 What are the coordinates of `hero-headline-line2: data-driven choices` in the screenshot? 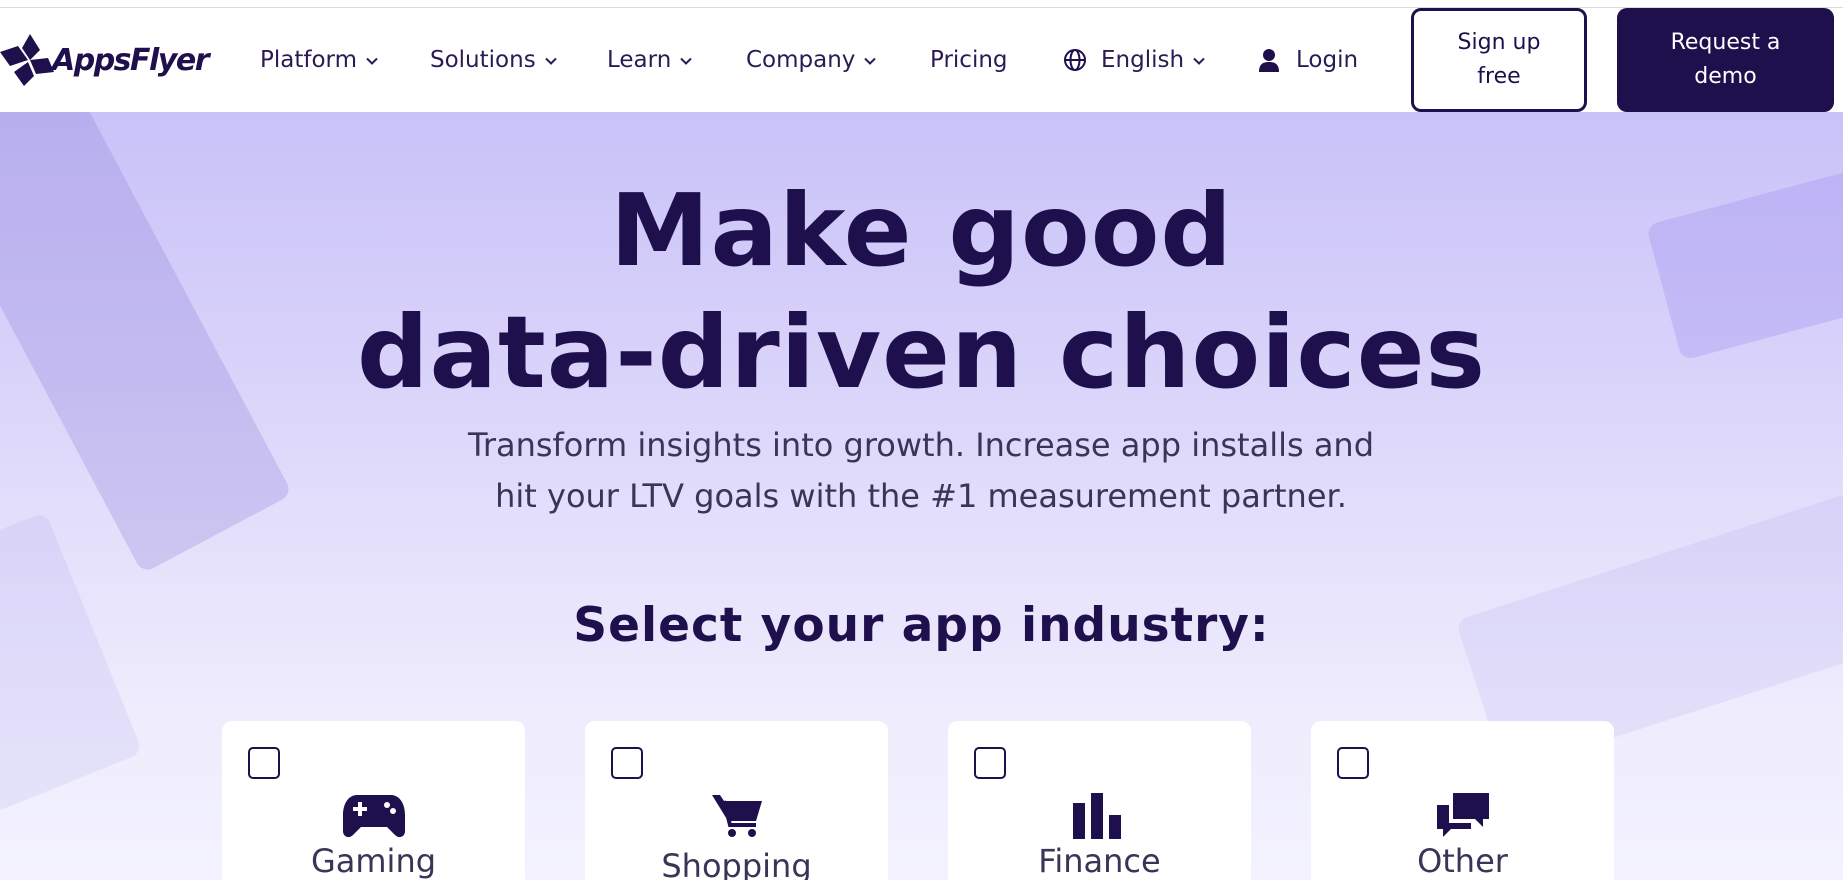 It's located at (921, 352).